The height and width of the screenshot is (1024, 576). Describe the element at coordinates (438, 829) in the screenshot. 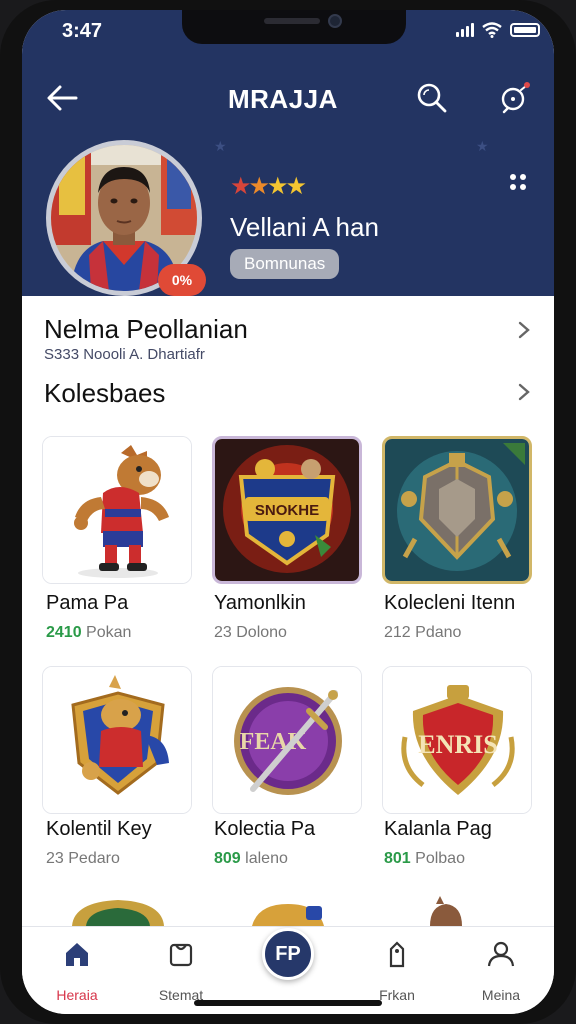

I see `card-name: Kalanla Pag` at that location.